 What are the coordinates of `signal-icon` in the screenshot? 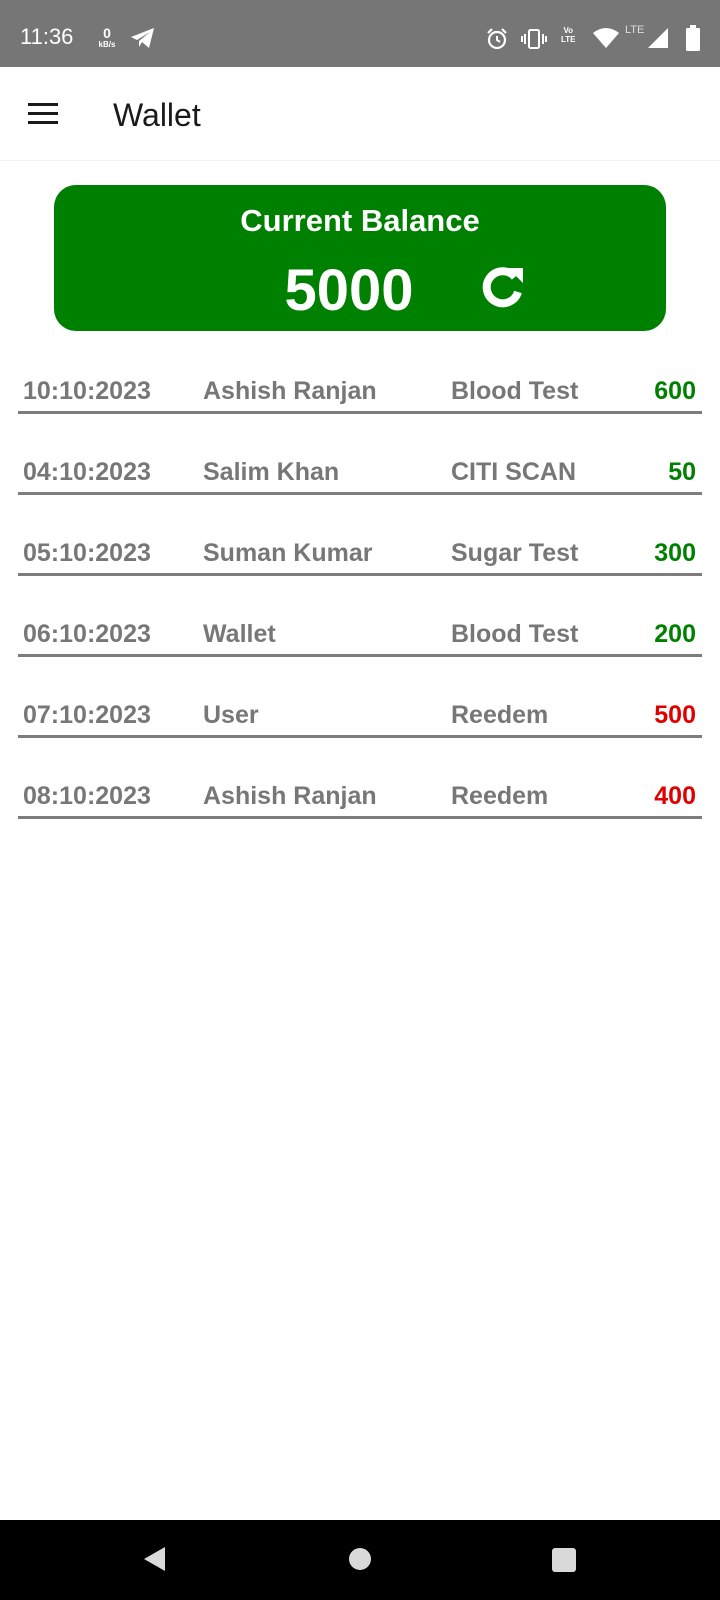 It's located at (658, 38).